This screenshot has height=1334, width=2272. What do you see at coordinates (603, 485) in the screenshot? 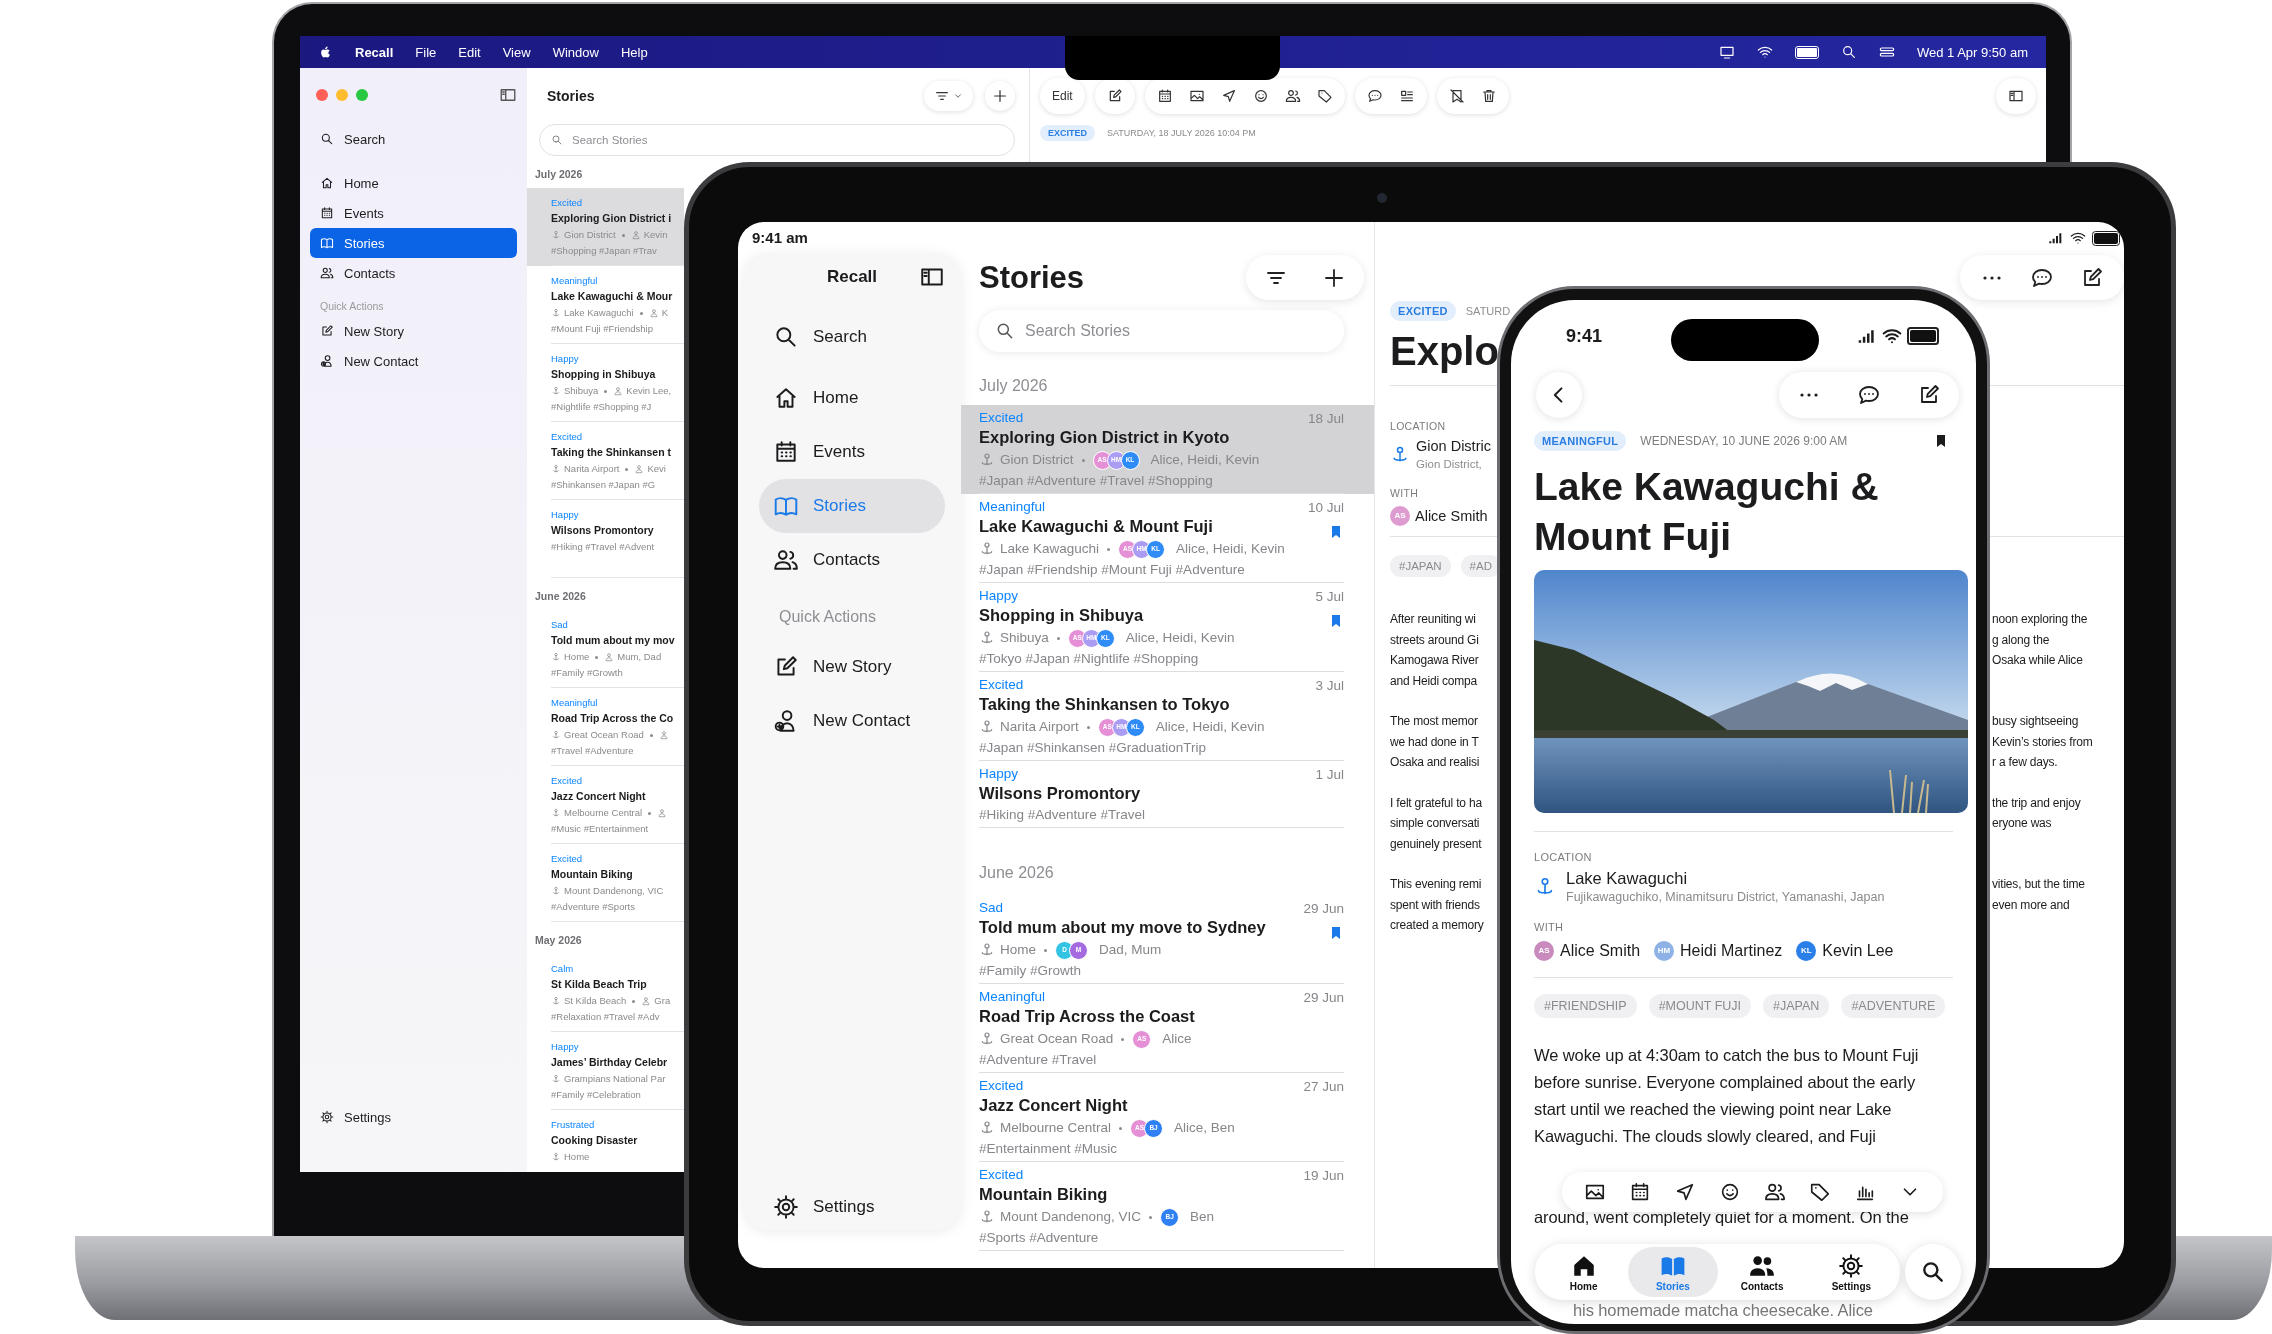
I see `tag-list: #Shinkansen #Japan #G` at bounding box center [603, 485].